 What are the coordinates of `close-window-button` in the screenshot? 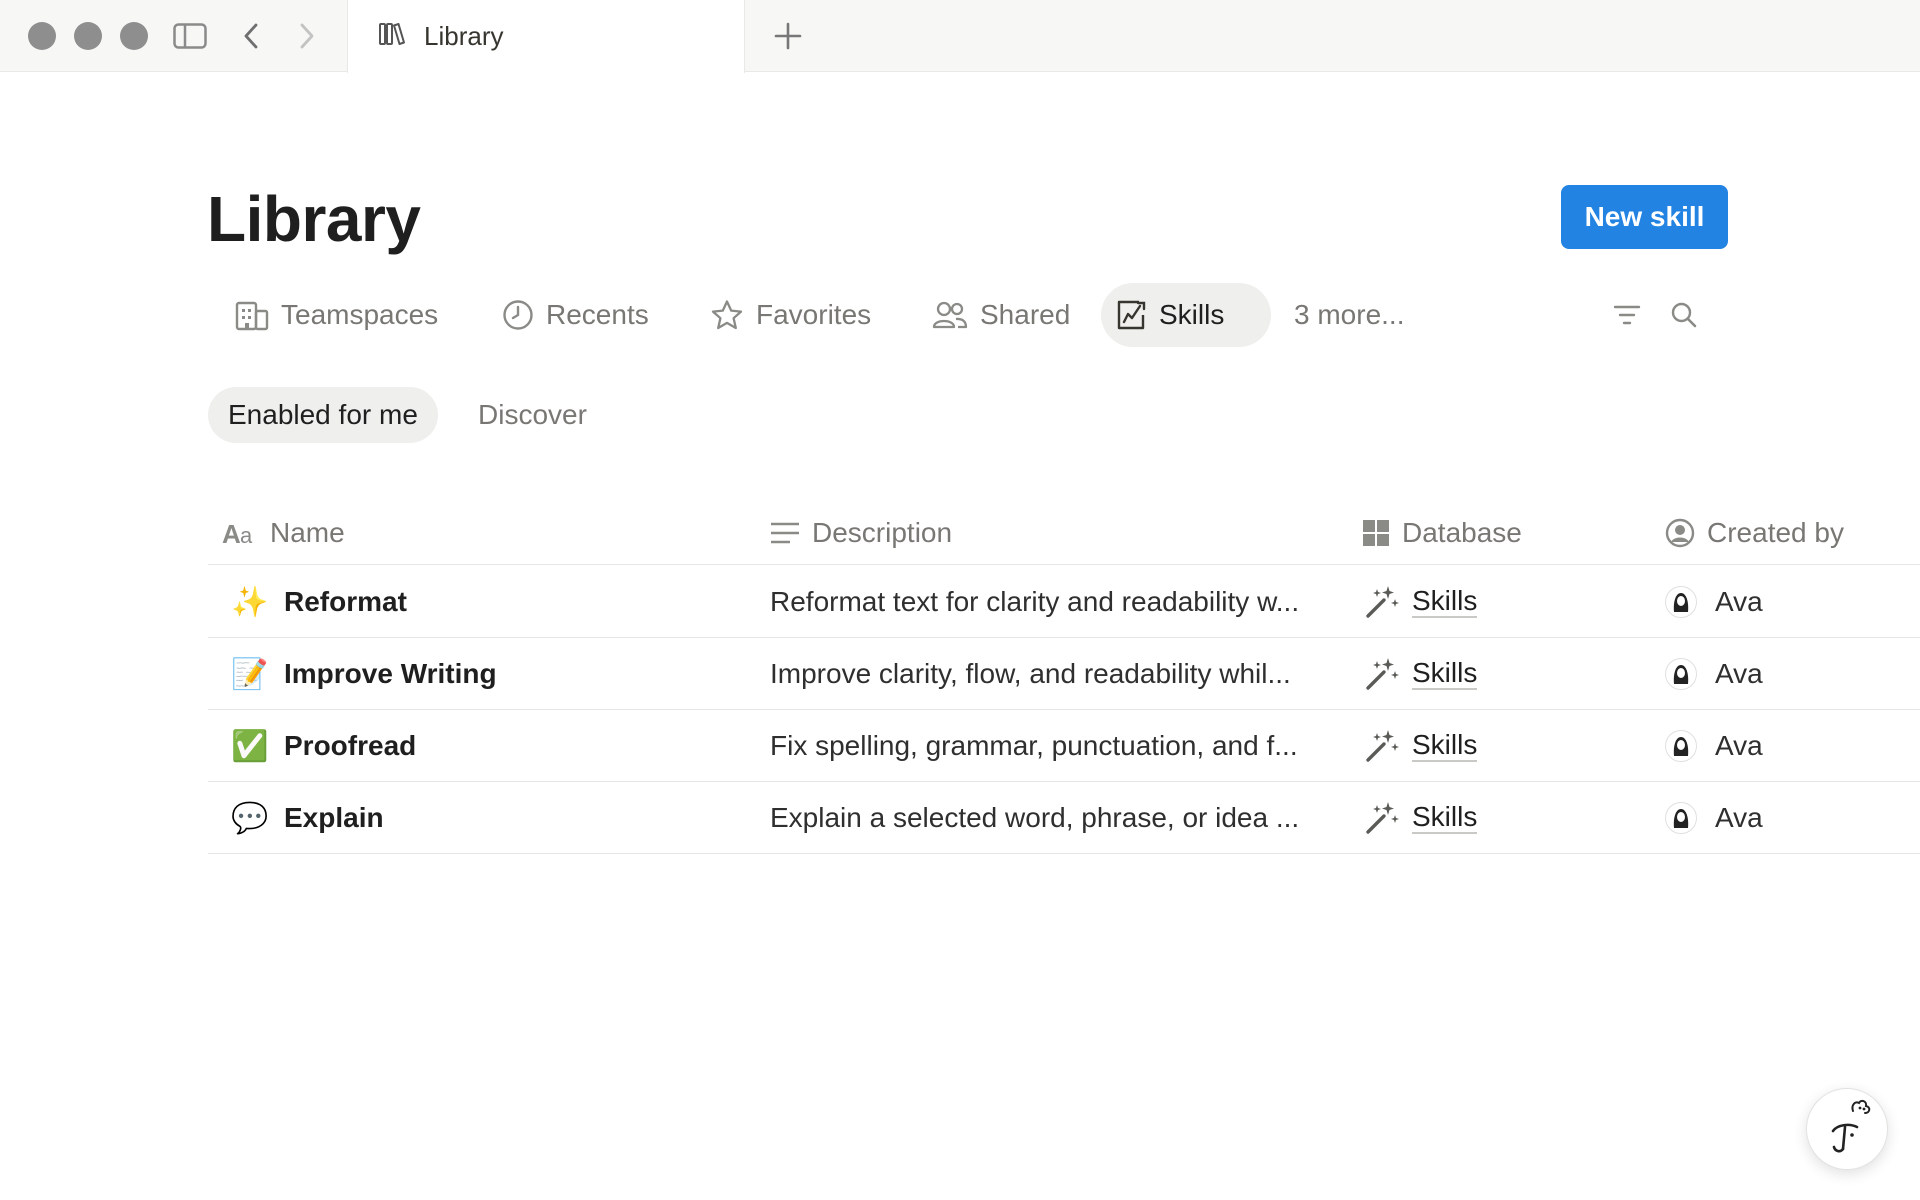 It's located at (42, 36).